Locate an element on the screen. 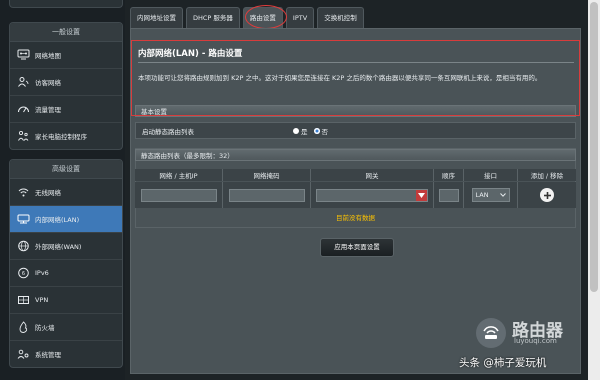 The height and width of the screenshot is (380, 600). sidebar-item-label: 网络地图 is located at coordinates (48, 56).